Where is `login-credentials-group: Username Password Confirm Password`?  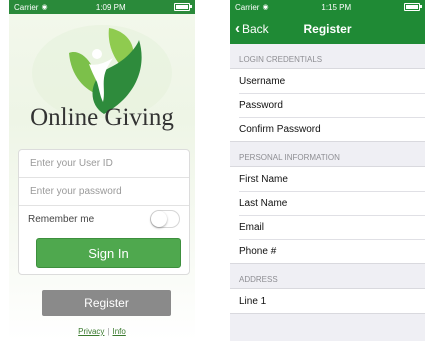
login-credentials-group: Username Password Confirm Password is located at coordinates (327, 105).